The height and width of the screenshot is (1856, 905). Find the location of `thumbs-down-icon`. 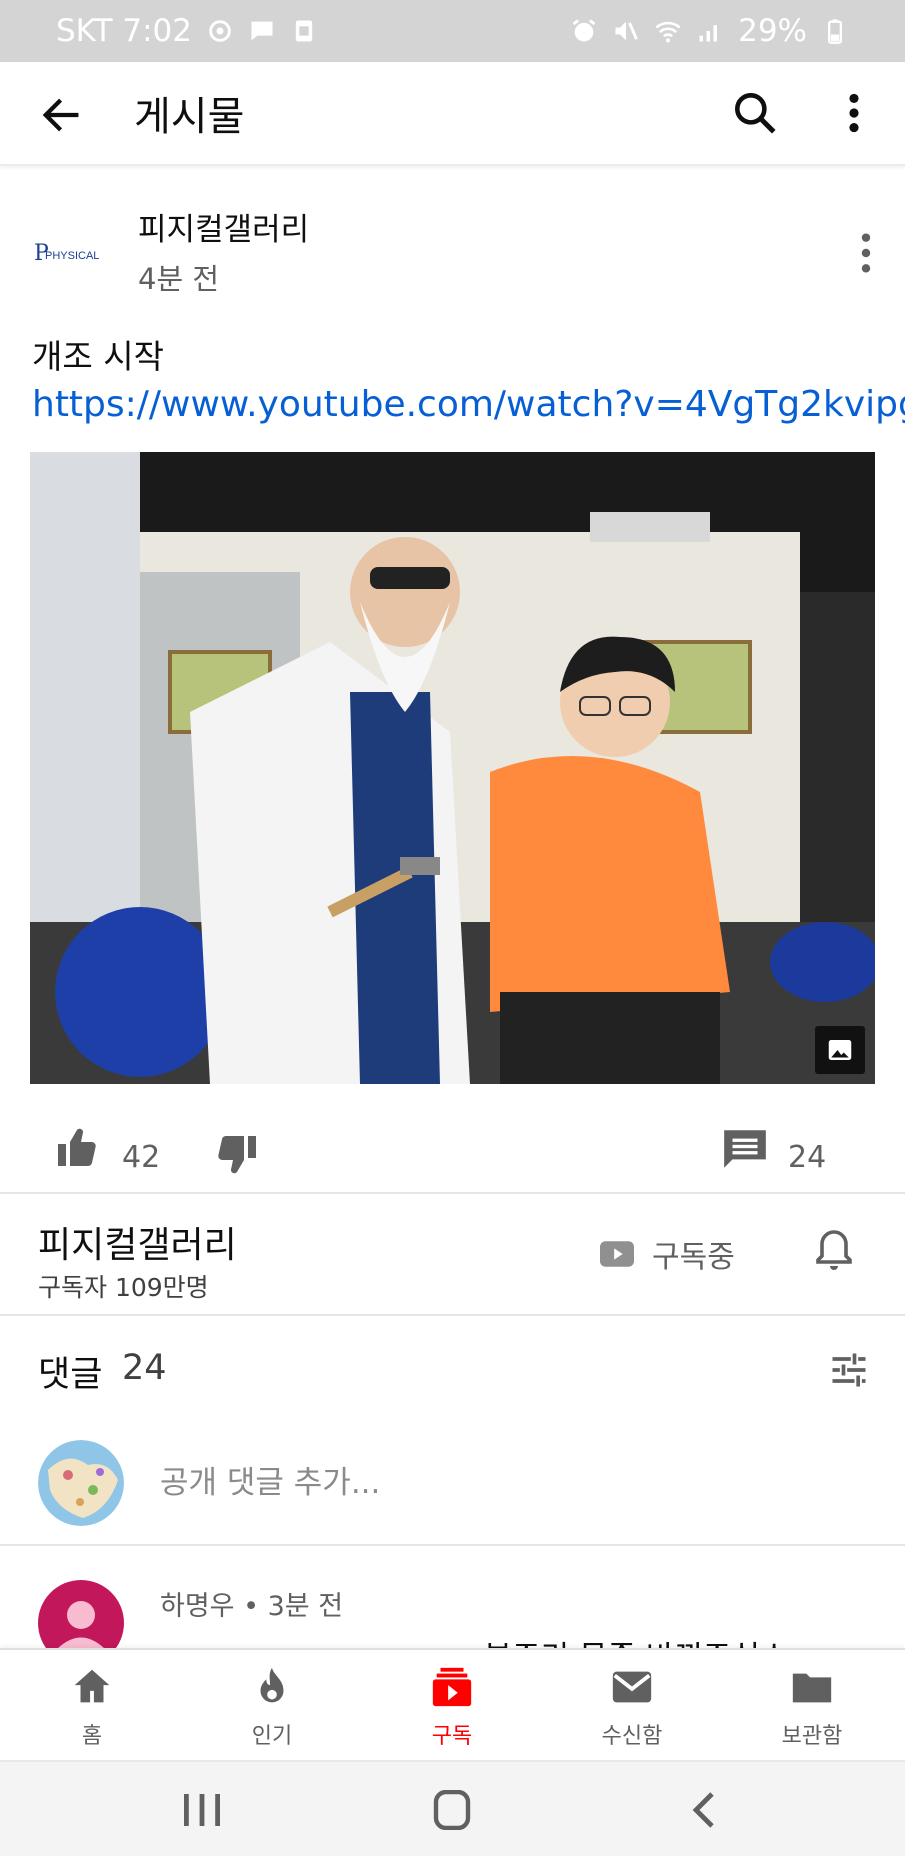

thumbs-down-icon is located at coordinates (236, 1154).